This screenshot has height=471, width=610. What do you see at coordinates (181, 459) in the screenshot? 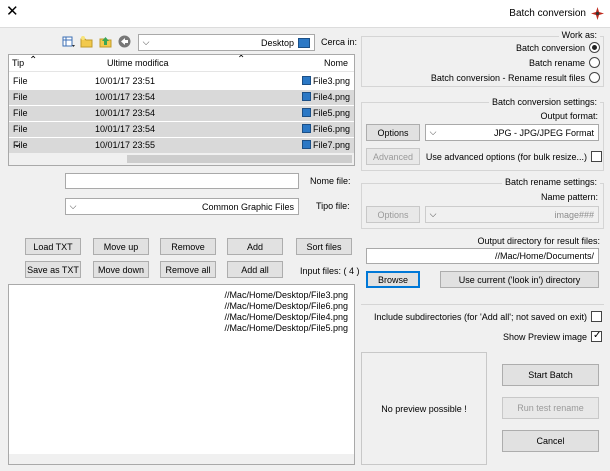
I see `input-files-scrollbar` at bounding box center [181, 459].